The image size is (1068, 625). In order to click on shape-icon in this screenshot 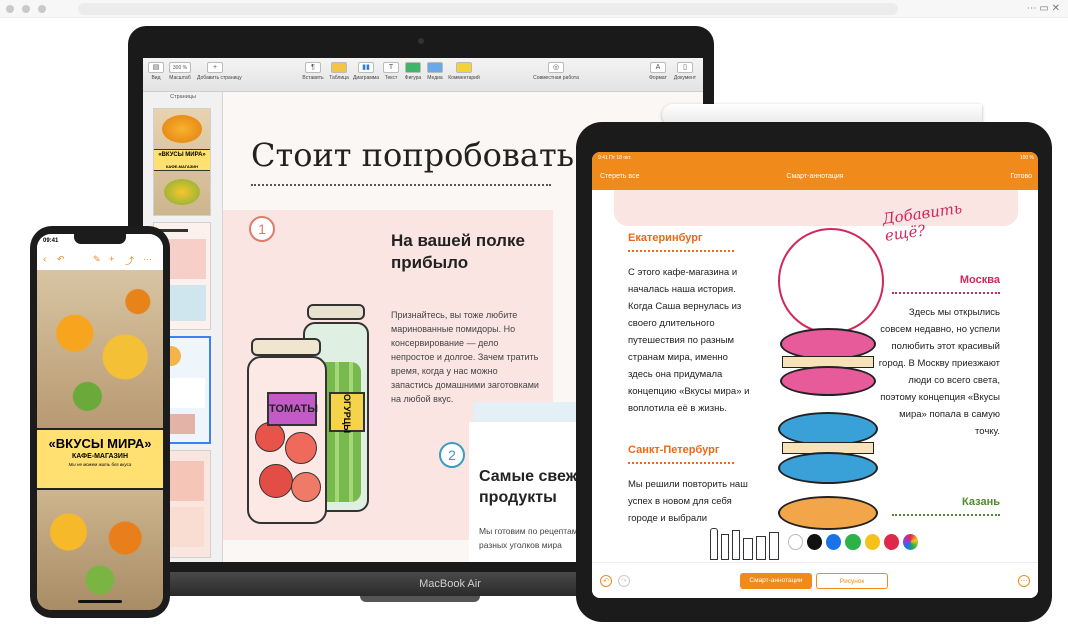, I will do `click(413, 67)`.